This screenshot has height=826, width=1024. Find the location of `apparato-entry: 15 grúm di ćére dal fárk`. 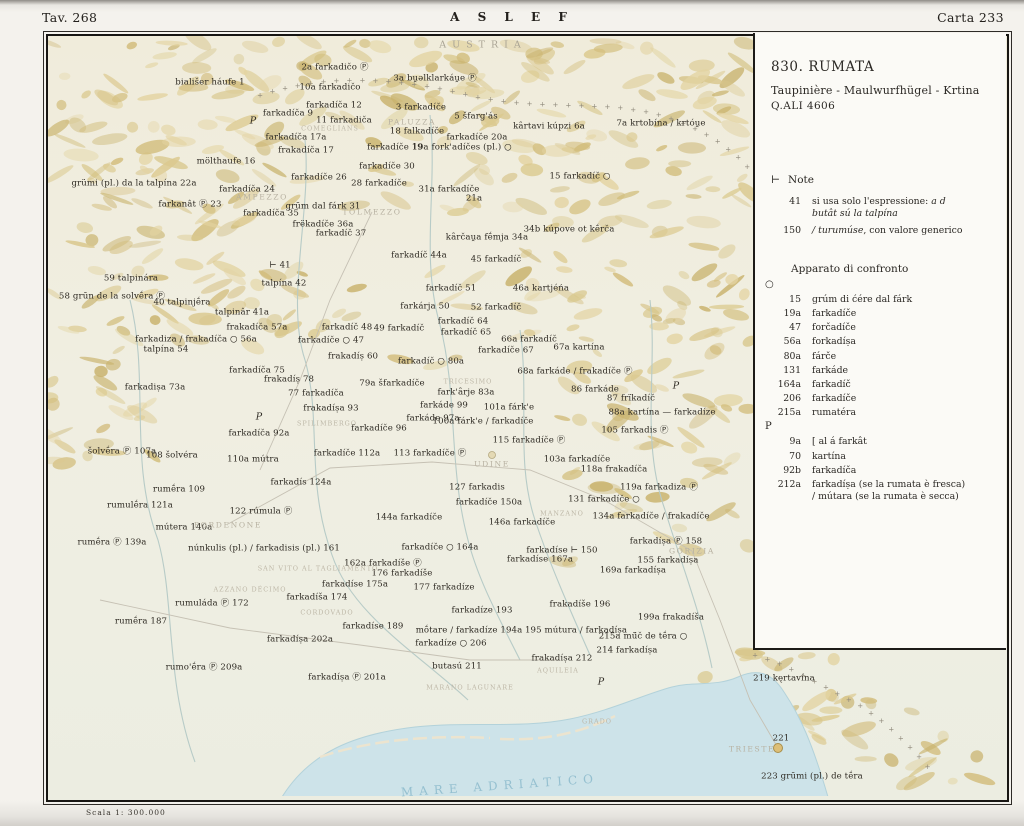

apparato-entry: 15 grúm di ćére dal fárk is located at coordinates (882, 300).